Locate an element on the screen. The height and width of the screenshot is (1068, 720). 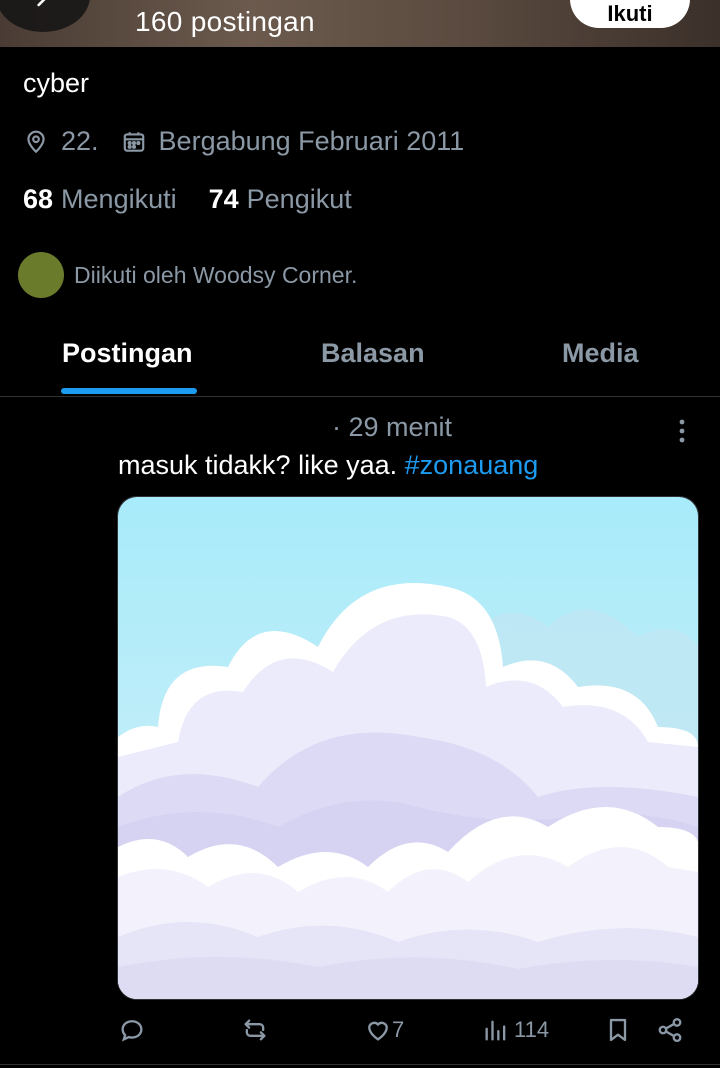
posts-count: 160 postingan is located at coordinates (225, 21).